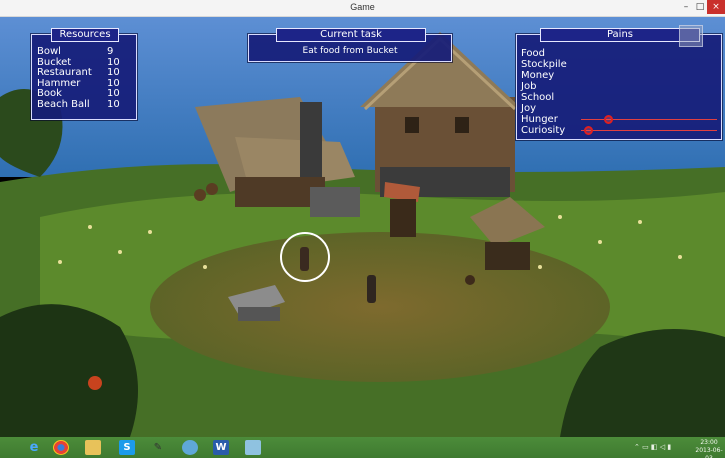 The image size is (725, 458). What do you see at coordinates (691, 36) in the screenshot?
I see `corner-overlay-button` at bounding box center [691, 36].